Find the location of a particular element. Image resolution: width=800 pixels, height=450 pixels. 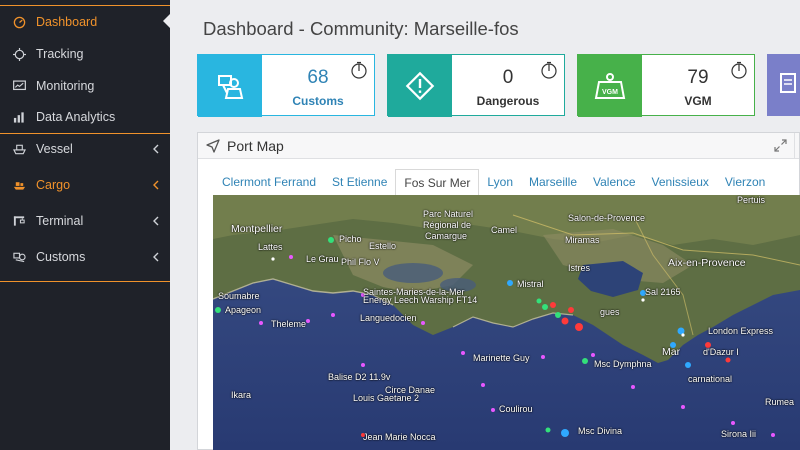

map-label-theleme: Theleme is located at coordinates (289, 324).